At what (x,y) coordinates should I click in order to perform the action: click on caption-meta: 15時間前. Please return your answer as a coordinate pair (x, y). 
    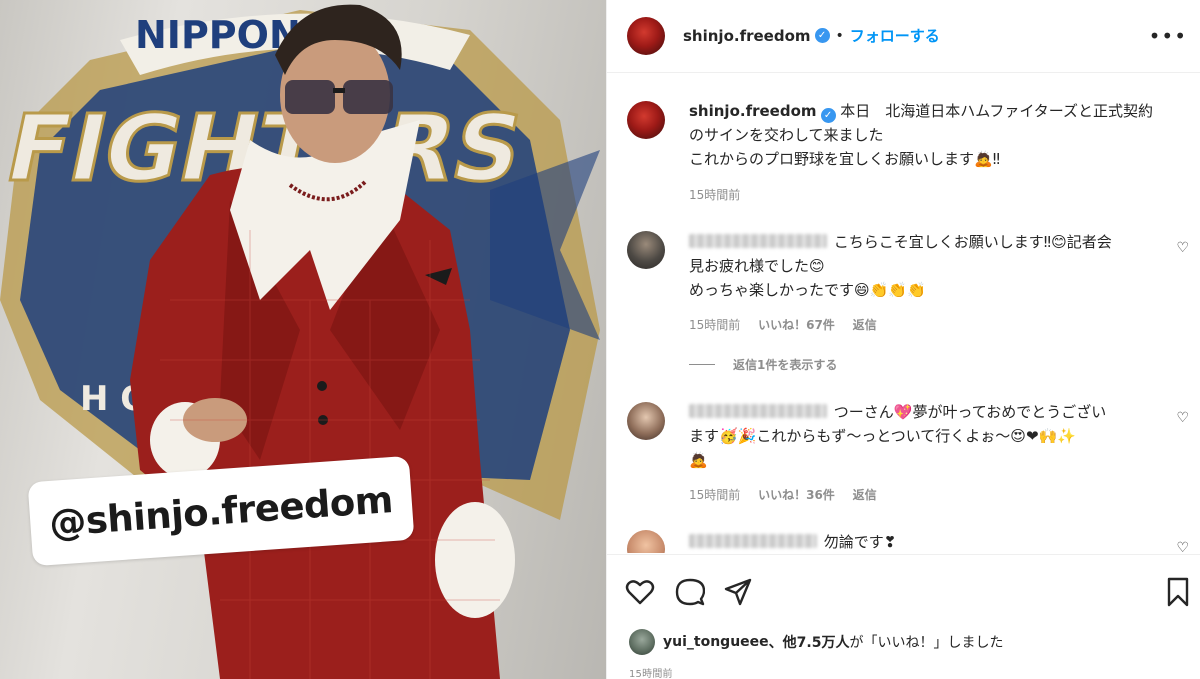
    Looking at the image, I should click on (721, 194).